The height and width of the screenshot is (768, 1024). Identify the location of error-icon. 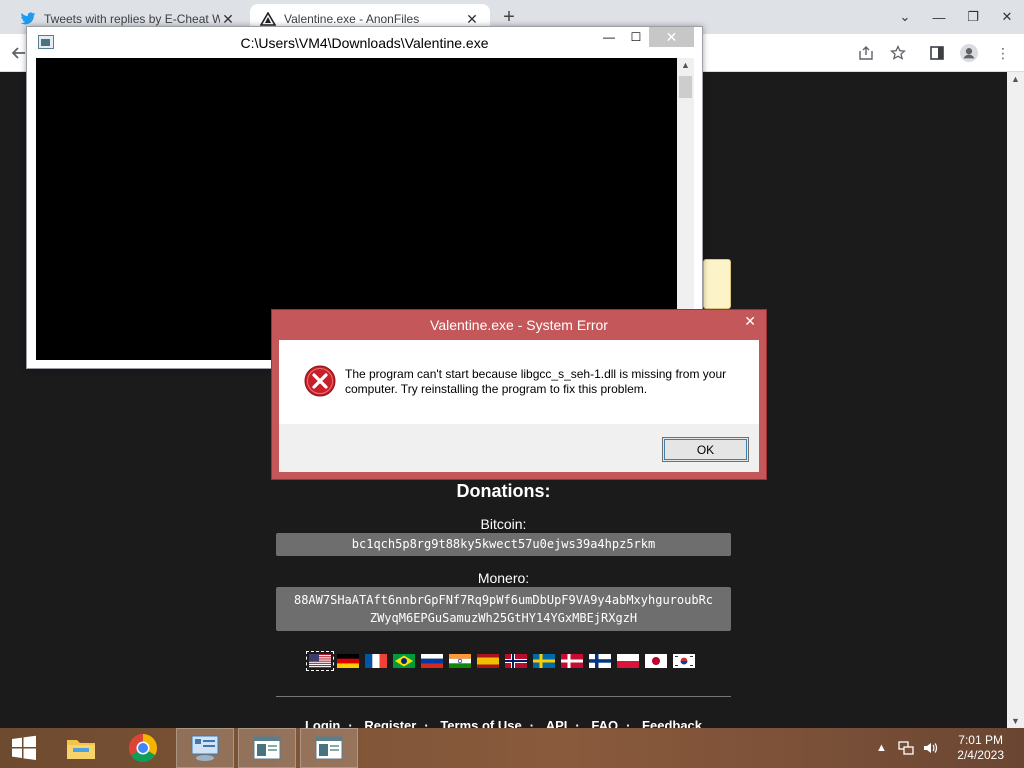
(320, 381).